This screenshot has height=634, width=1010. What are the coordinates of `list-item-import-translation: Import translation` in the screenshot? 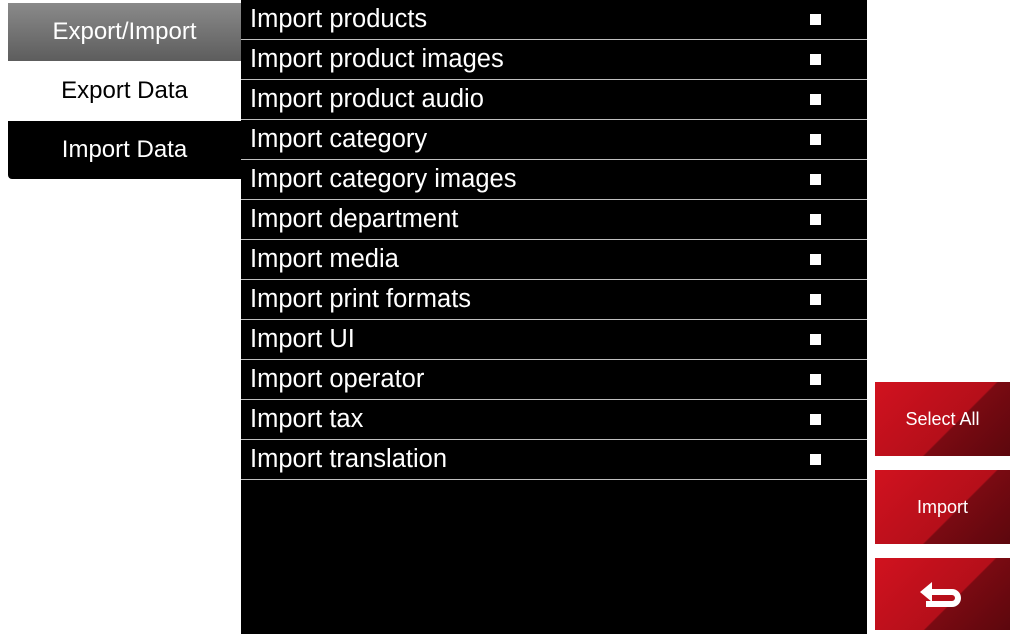 It's located at (554, 460).